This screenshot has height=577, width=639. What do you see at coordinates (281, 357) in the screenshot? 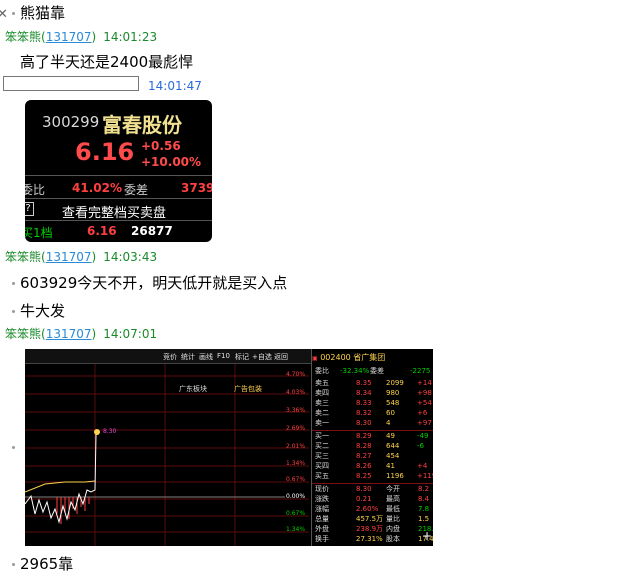
I see `toolbar-item: 返回` at bounding box center [281, 357].